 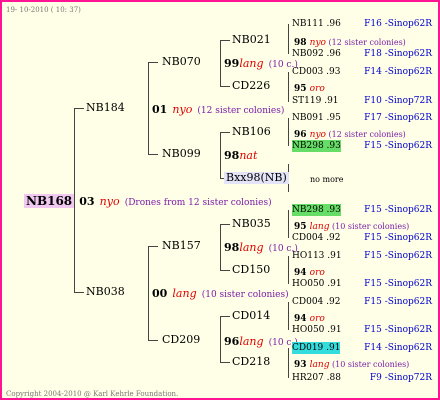 I want to click on ancestor-name: CD003 .93, so click(x=316, y=72).